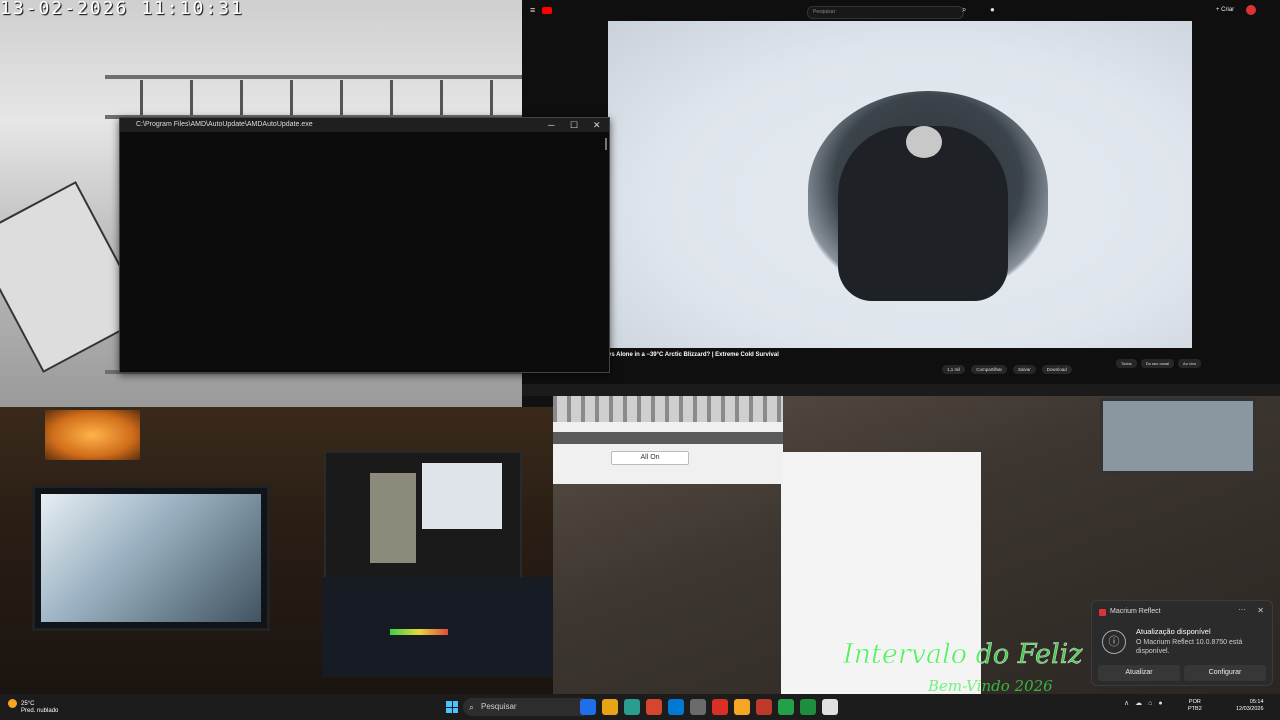 This screenshot has height=720, width=1280. What do you see at coordinates (1190, 363) in the screenshot?
I see `chip-live: Ao vivo` at bounding box center [1190, 363].